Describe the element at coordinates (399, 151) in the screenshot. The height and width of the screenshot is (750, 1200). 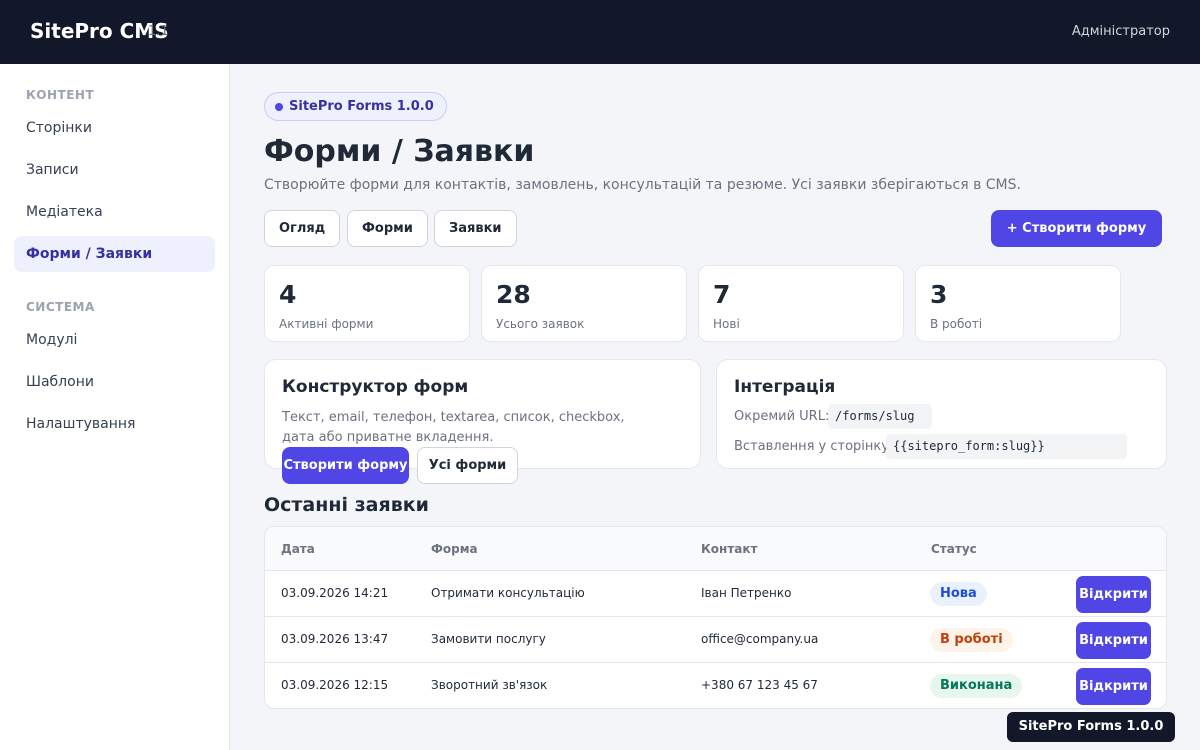
I see `page-title: Форми / Заявки` at that location.